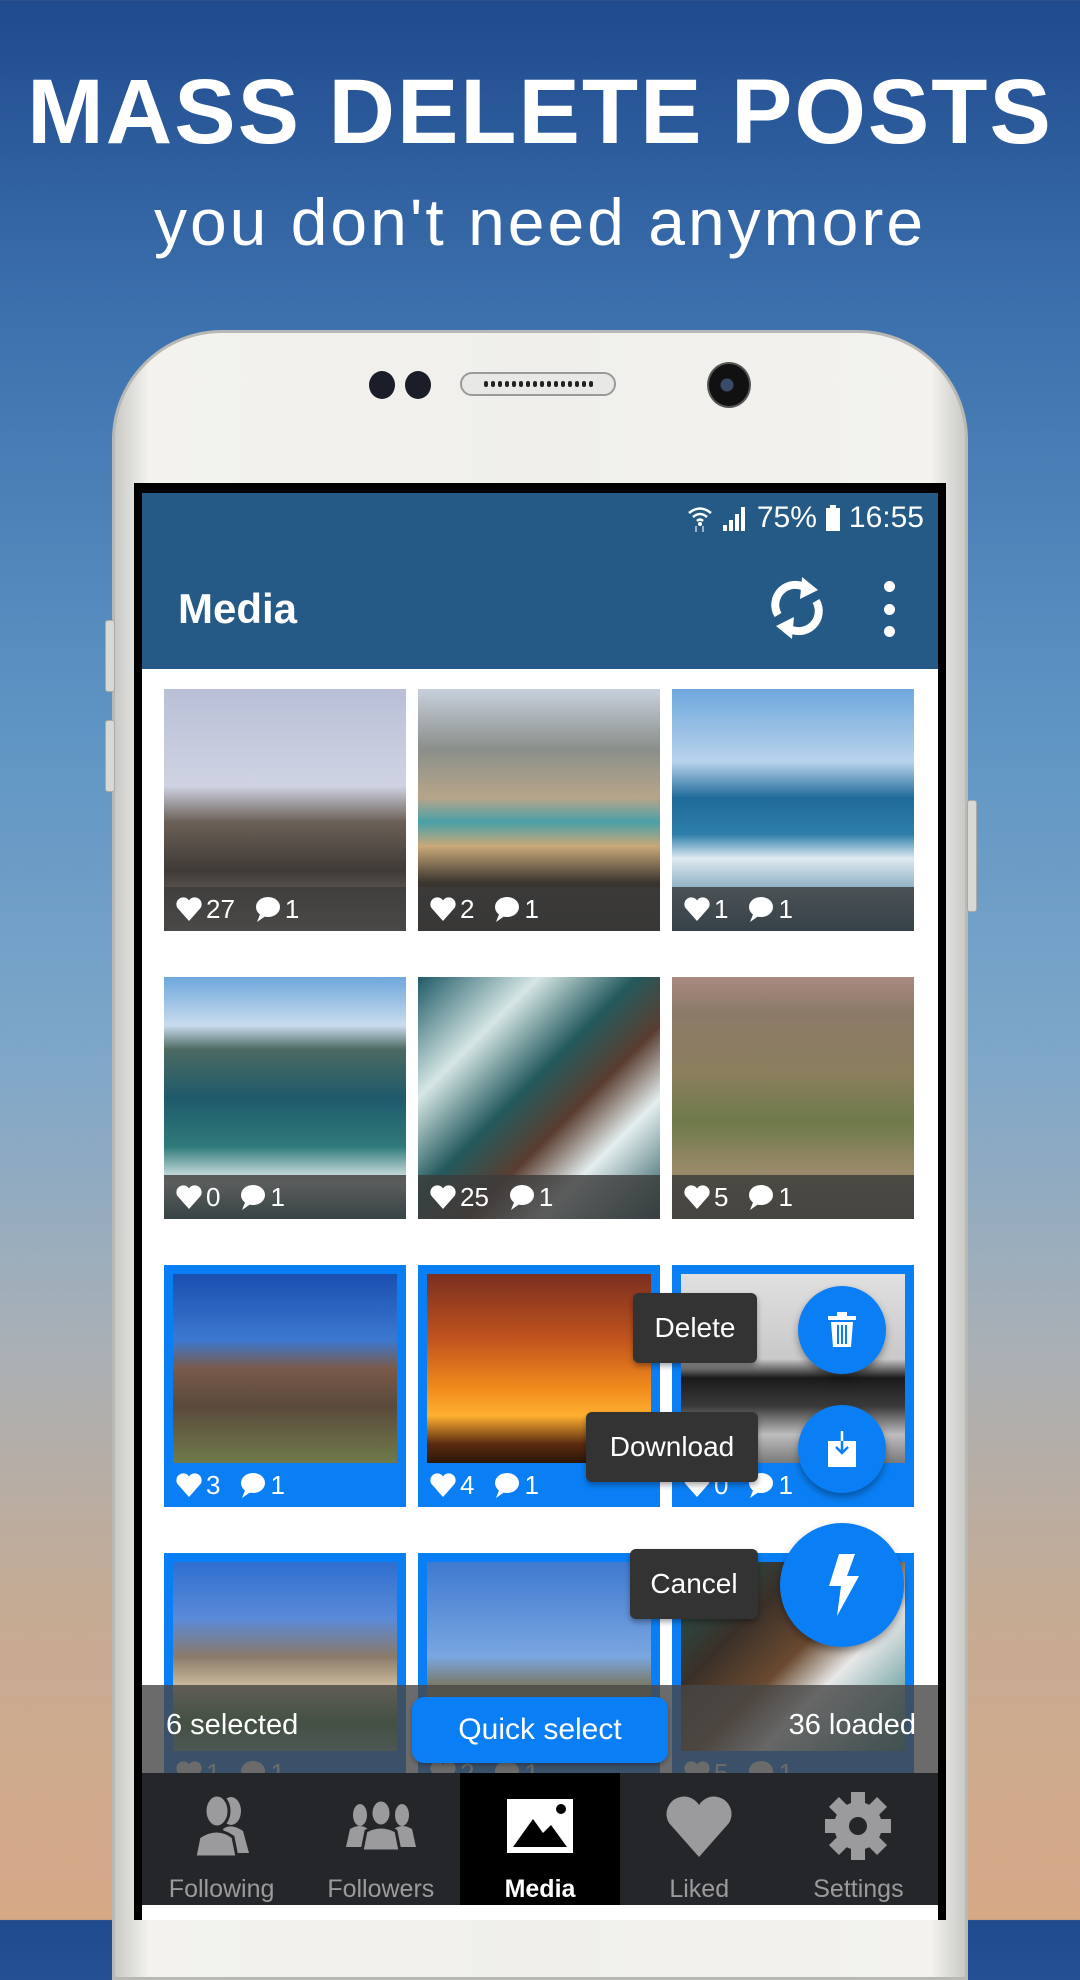 This screenshot has height=1980, width=1080. I want to click on like-count: 3, so click(213, 1484).